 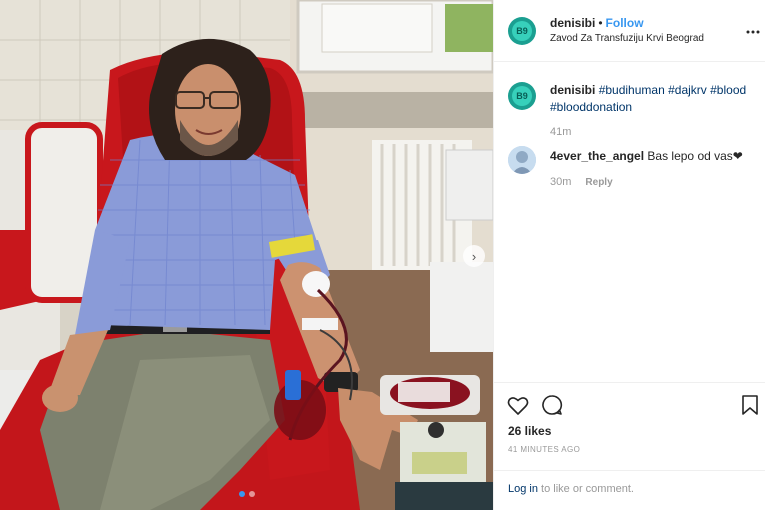 I want to click on follow-button: Follow, so click(x=625, y=23).